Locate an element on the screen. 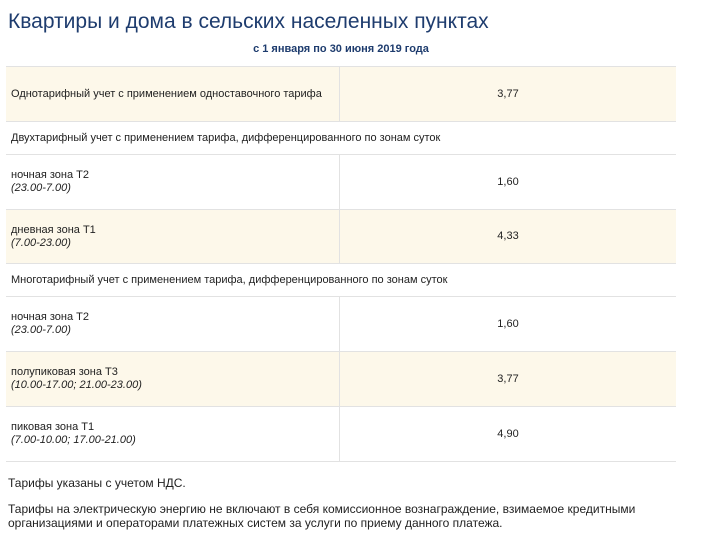 This screenshot has height=556, width=702. zone-period: (7.00-10.00; 17.00-21.00) is located at coordinates (73, 440).